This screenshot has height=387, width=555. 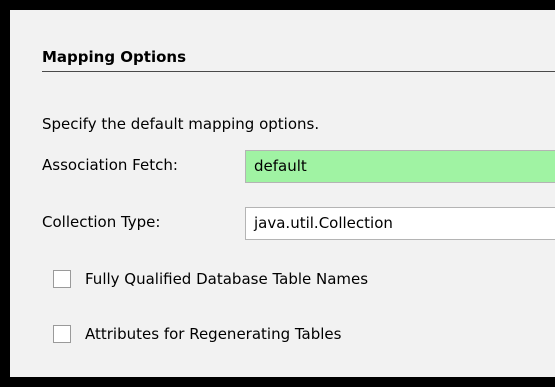 I want to click on section-divider, so click(x=298, y=71).